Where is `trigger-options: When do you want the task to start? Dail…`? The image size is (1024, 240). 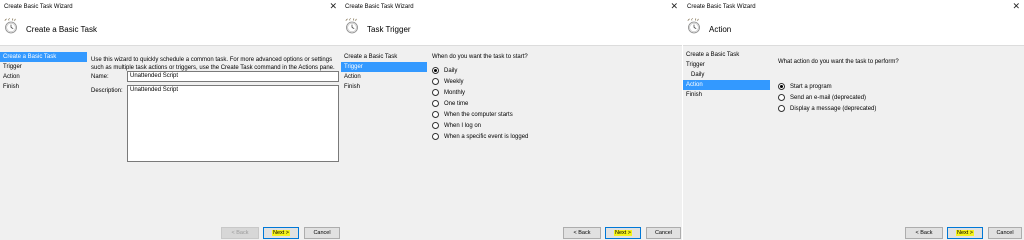 trigger-options: When do you want the task to start? Dail… is located at coordinates (480, 98).